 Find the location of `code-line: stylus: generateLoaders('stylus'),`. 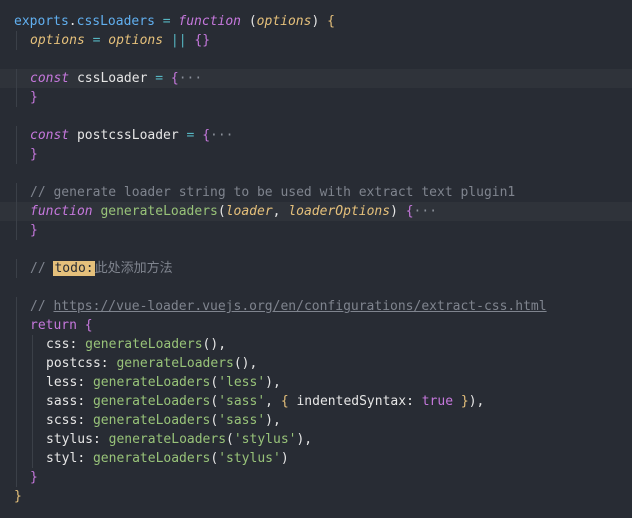

code-line: stylus: generateLoaders('stylus'), is located at coordinates (316, 439).